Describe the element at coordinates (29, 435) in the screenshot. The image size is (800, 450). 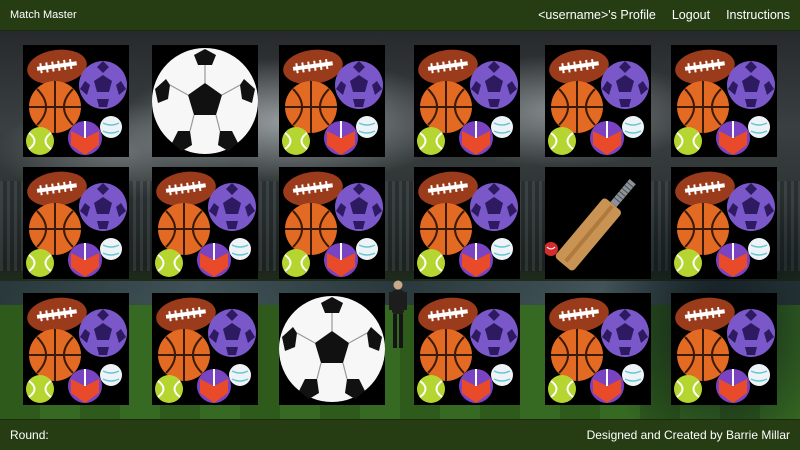
I see `round-label: Round:` at that location.